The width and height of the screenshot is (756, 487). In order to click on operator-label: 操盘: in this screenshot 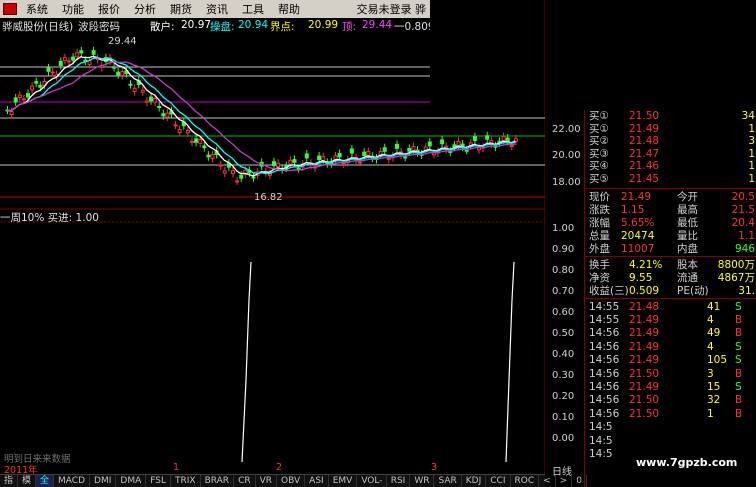, I will do `click(222, 27)`.